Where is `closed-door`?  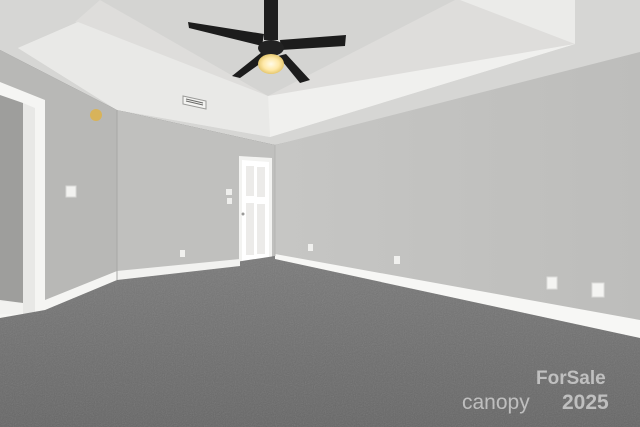 closed-door is located at coordinates (255, 211).